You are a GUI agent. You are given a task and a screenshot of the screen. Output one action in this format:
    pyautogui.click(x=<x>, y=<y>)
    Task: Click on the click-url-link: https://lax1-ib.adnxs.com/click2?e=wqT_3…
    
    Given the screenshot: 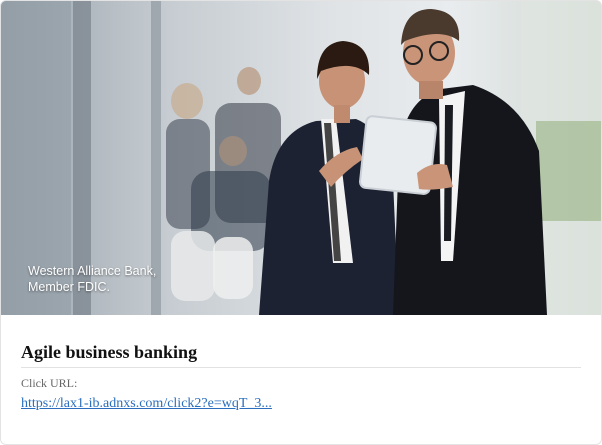 What is the action you would take?
    pyautogui.click(x=301, y=404)
    